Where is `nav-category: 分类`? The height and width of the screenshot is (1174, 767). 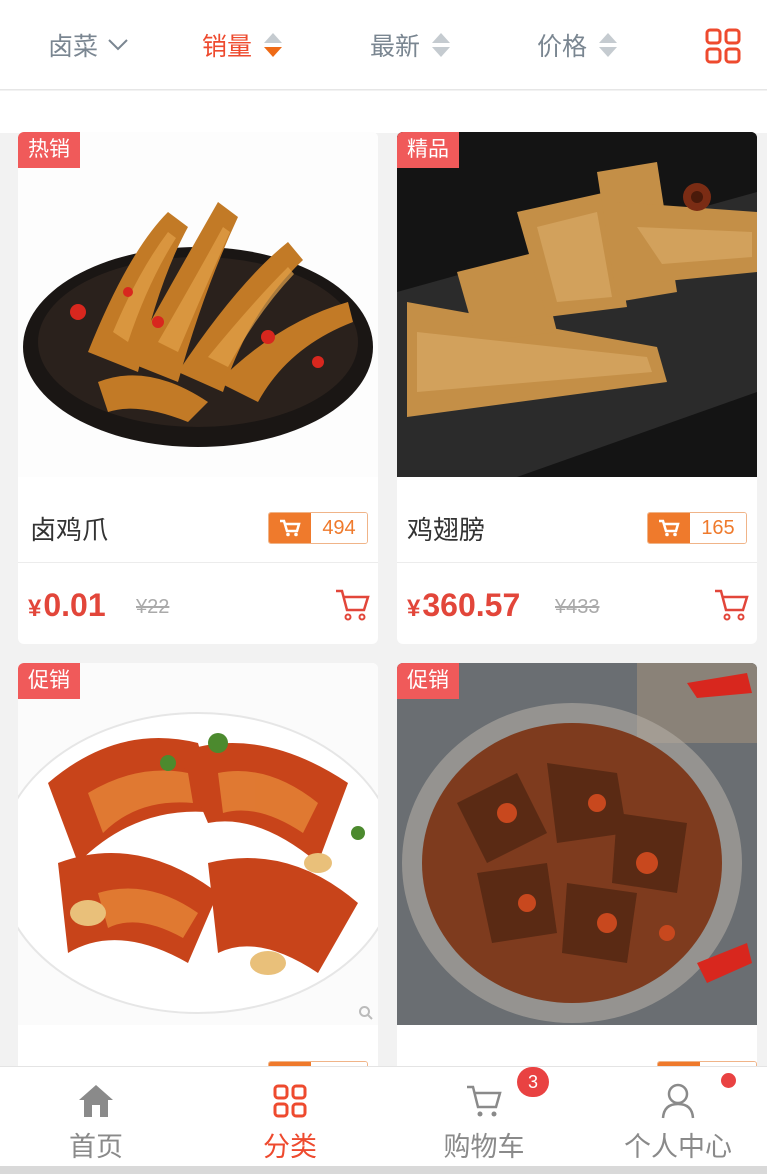
nav-category: 分类 is located at coordinates (290, 1117).